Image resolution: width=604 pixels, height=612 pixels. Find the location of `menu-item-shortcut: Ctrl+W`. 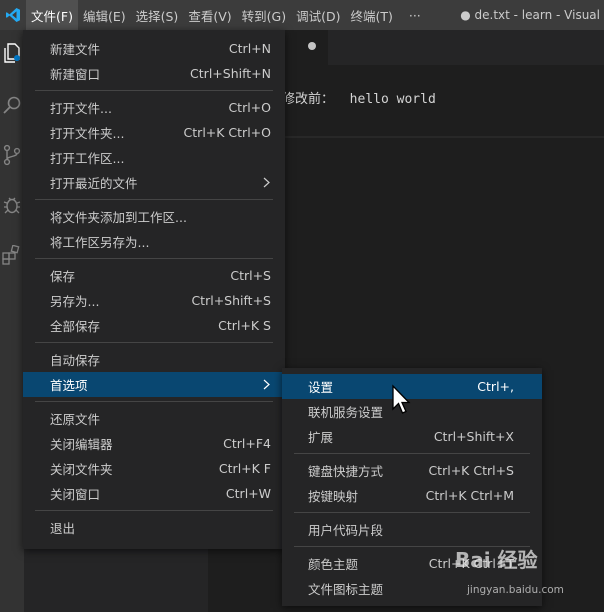

menu-item-shortcut: Ctrl+W is located at coordinates (248, 493).